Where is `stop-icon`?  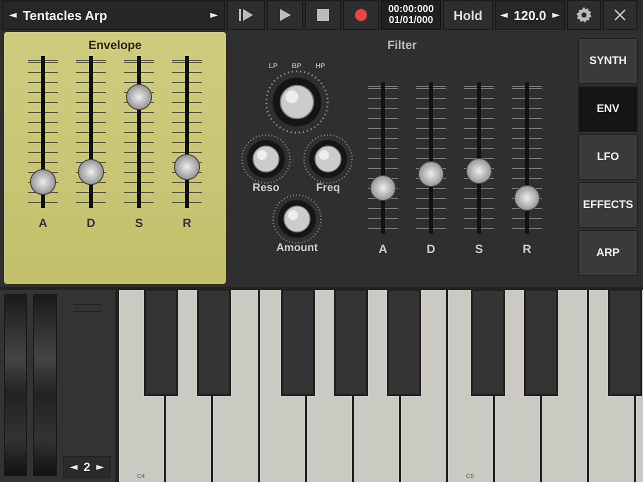 stop-icon is located at coordinates (323, 15).